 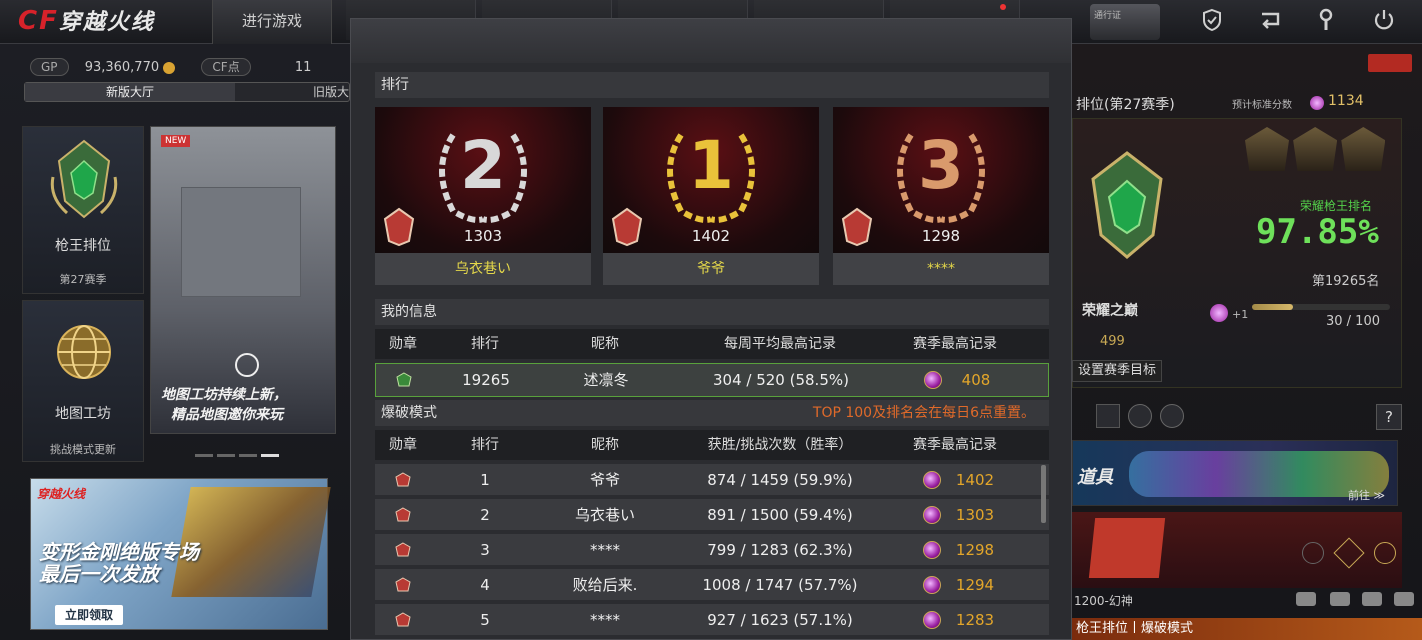 I want to click on armor-icon, so click(x=1340, y=599).